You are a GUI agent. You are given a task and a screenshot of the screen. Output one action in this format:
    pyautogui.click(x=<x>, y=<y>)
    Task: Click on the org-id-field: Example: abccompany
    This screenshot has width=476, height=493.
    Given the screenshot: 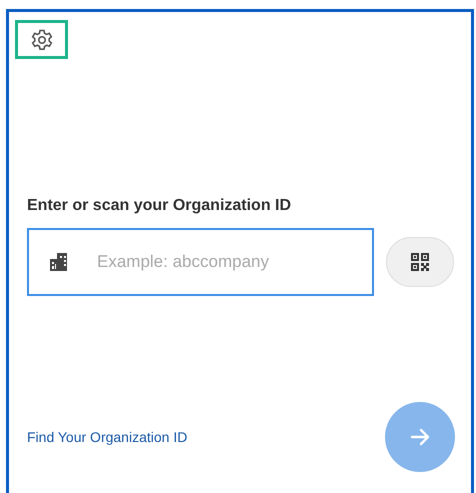 What is the action you would take?
    pyautogui.click(x=200, y=262)
    